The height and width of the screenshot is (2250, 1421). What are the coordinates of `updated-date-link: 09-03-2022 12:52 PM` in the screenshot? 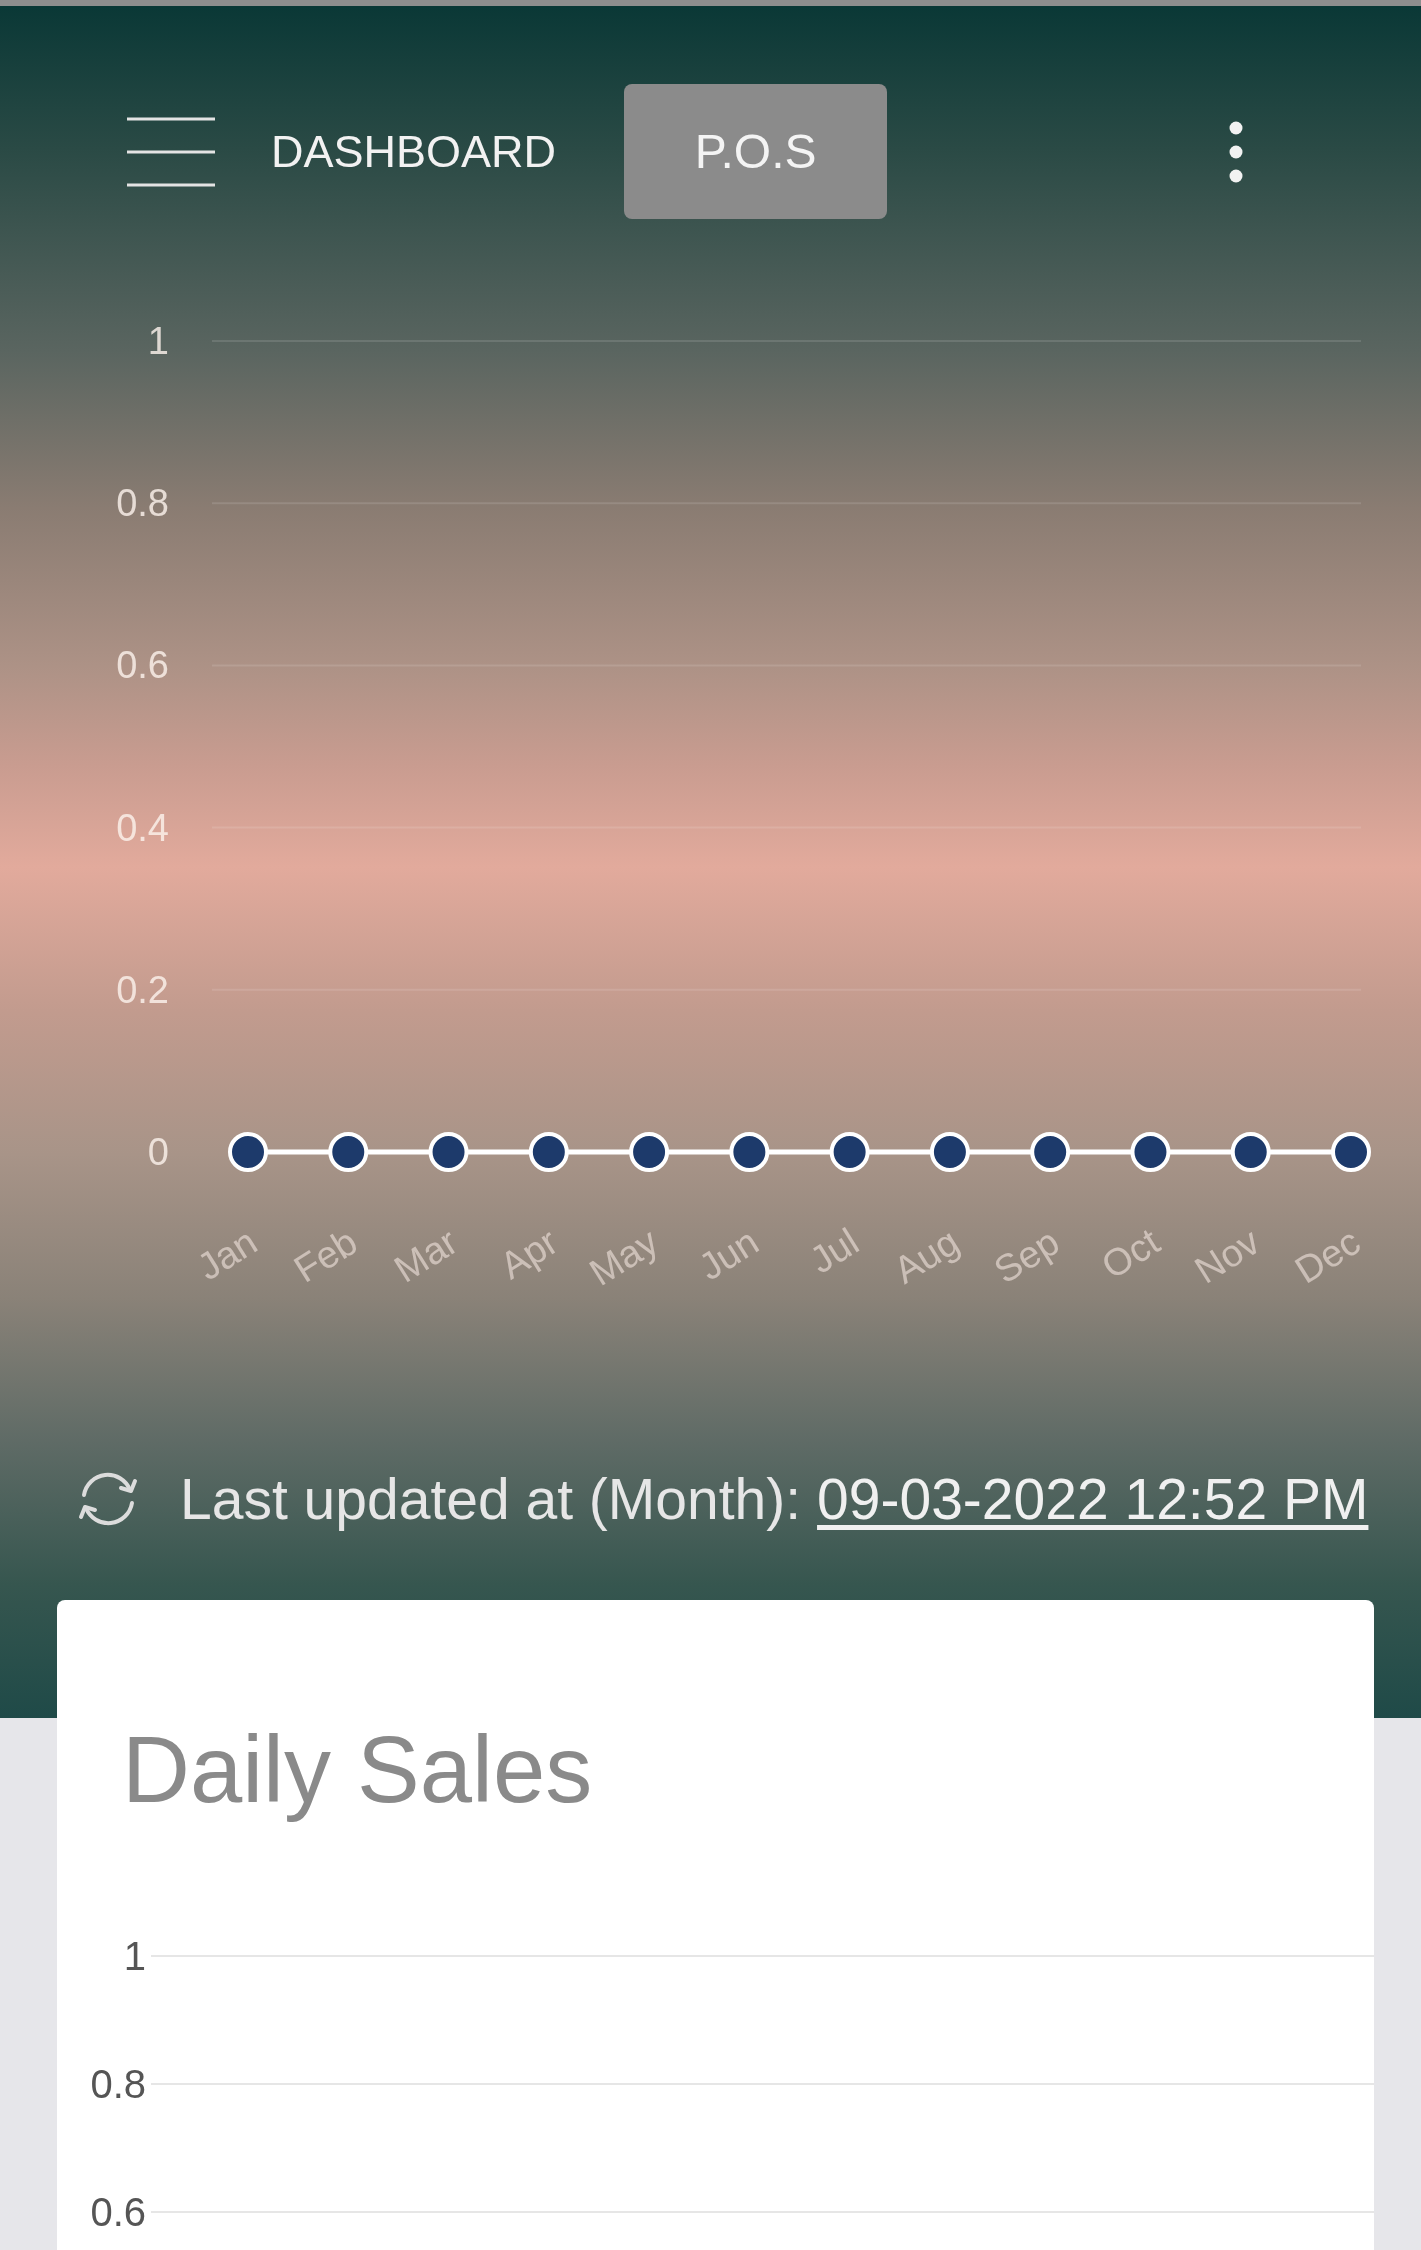 It's located at (1093, 1499).